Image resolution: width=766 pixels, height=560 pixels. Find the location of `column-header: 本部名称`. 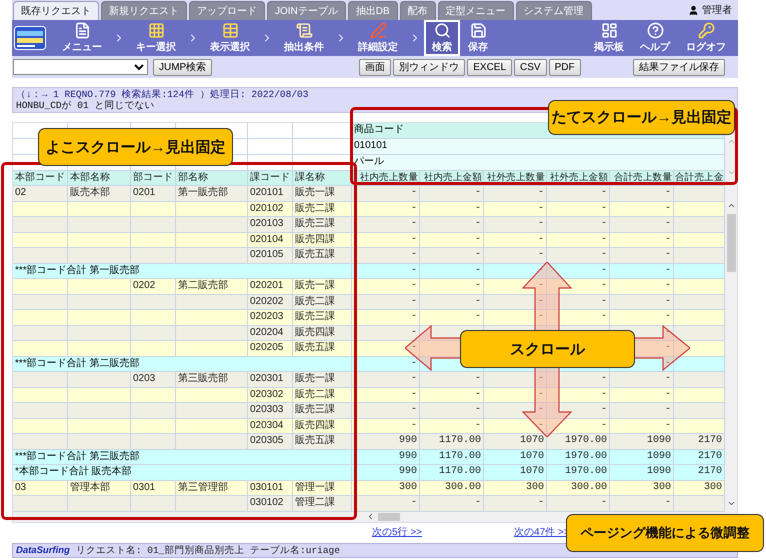

column-header: 本部名称 is located at coordinates (99, 178).